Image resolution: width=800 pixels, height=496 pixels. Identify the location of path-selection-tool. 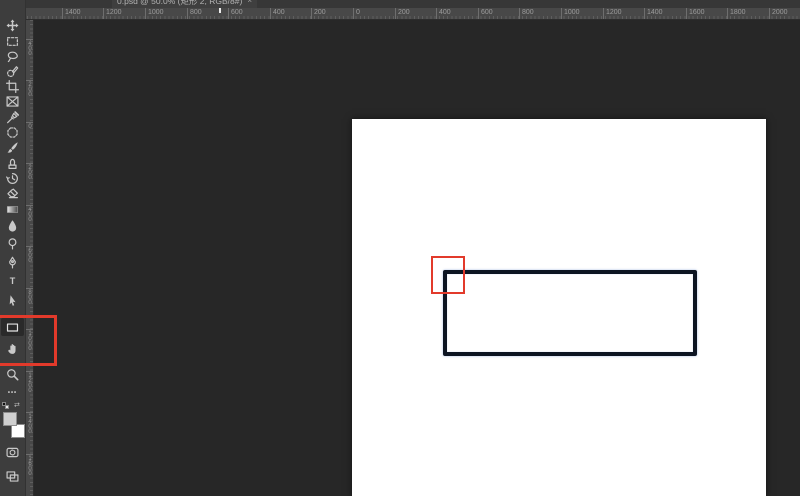
(12, 300).